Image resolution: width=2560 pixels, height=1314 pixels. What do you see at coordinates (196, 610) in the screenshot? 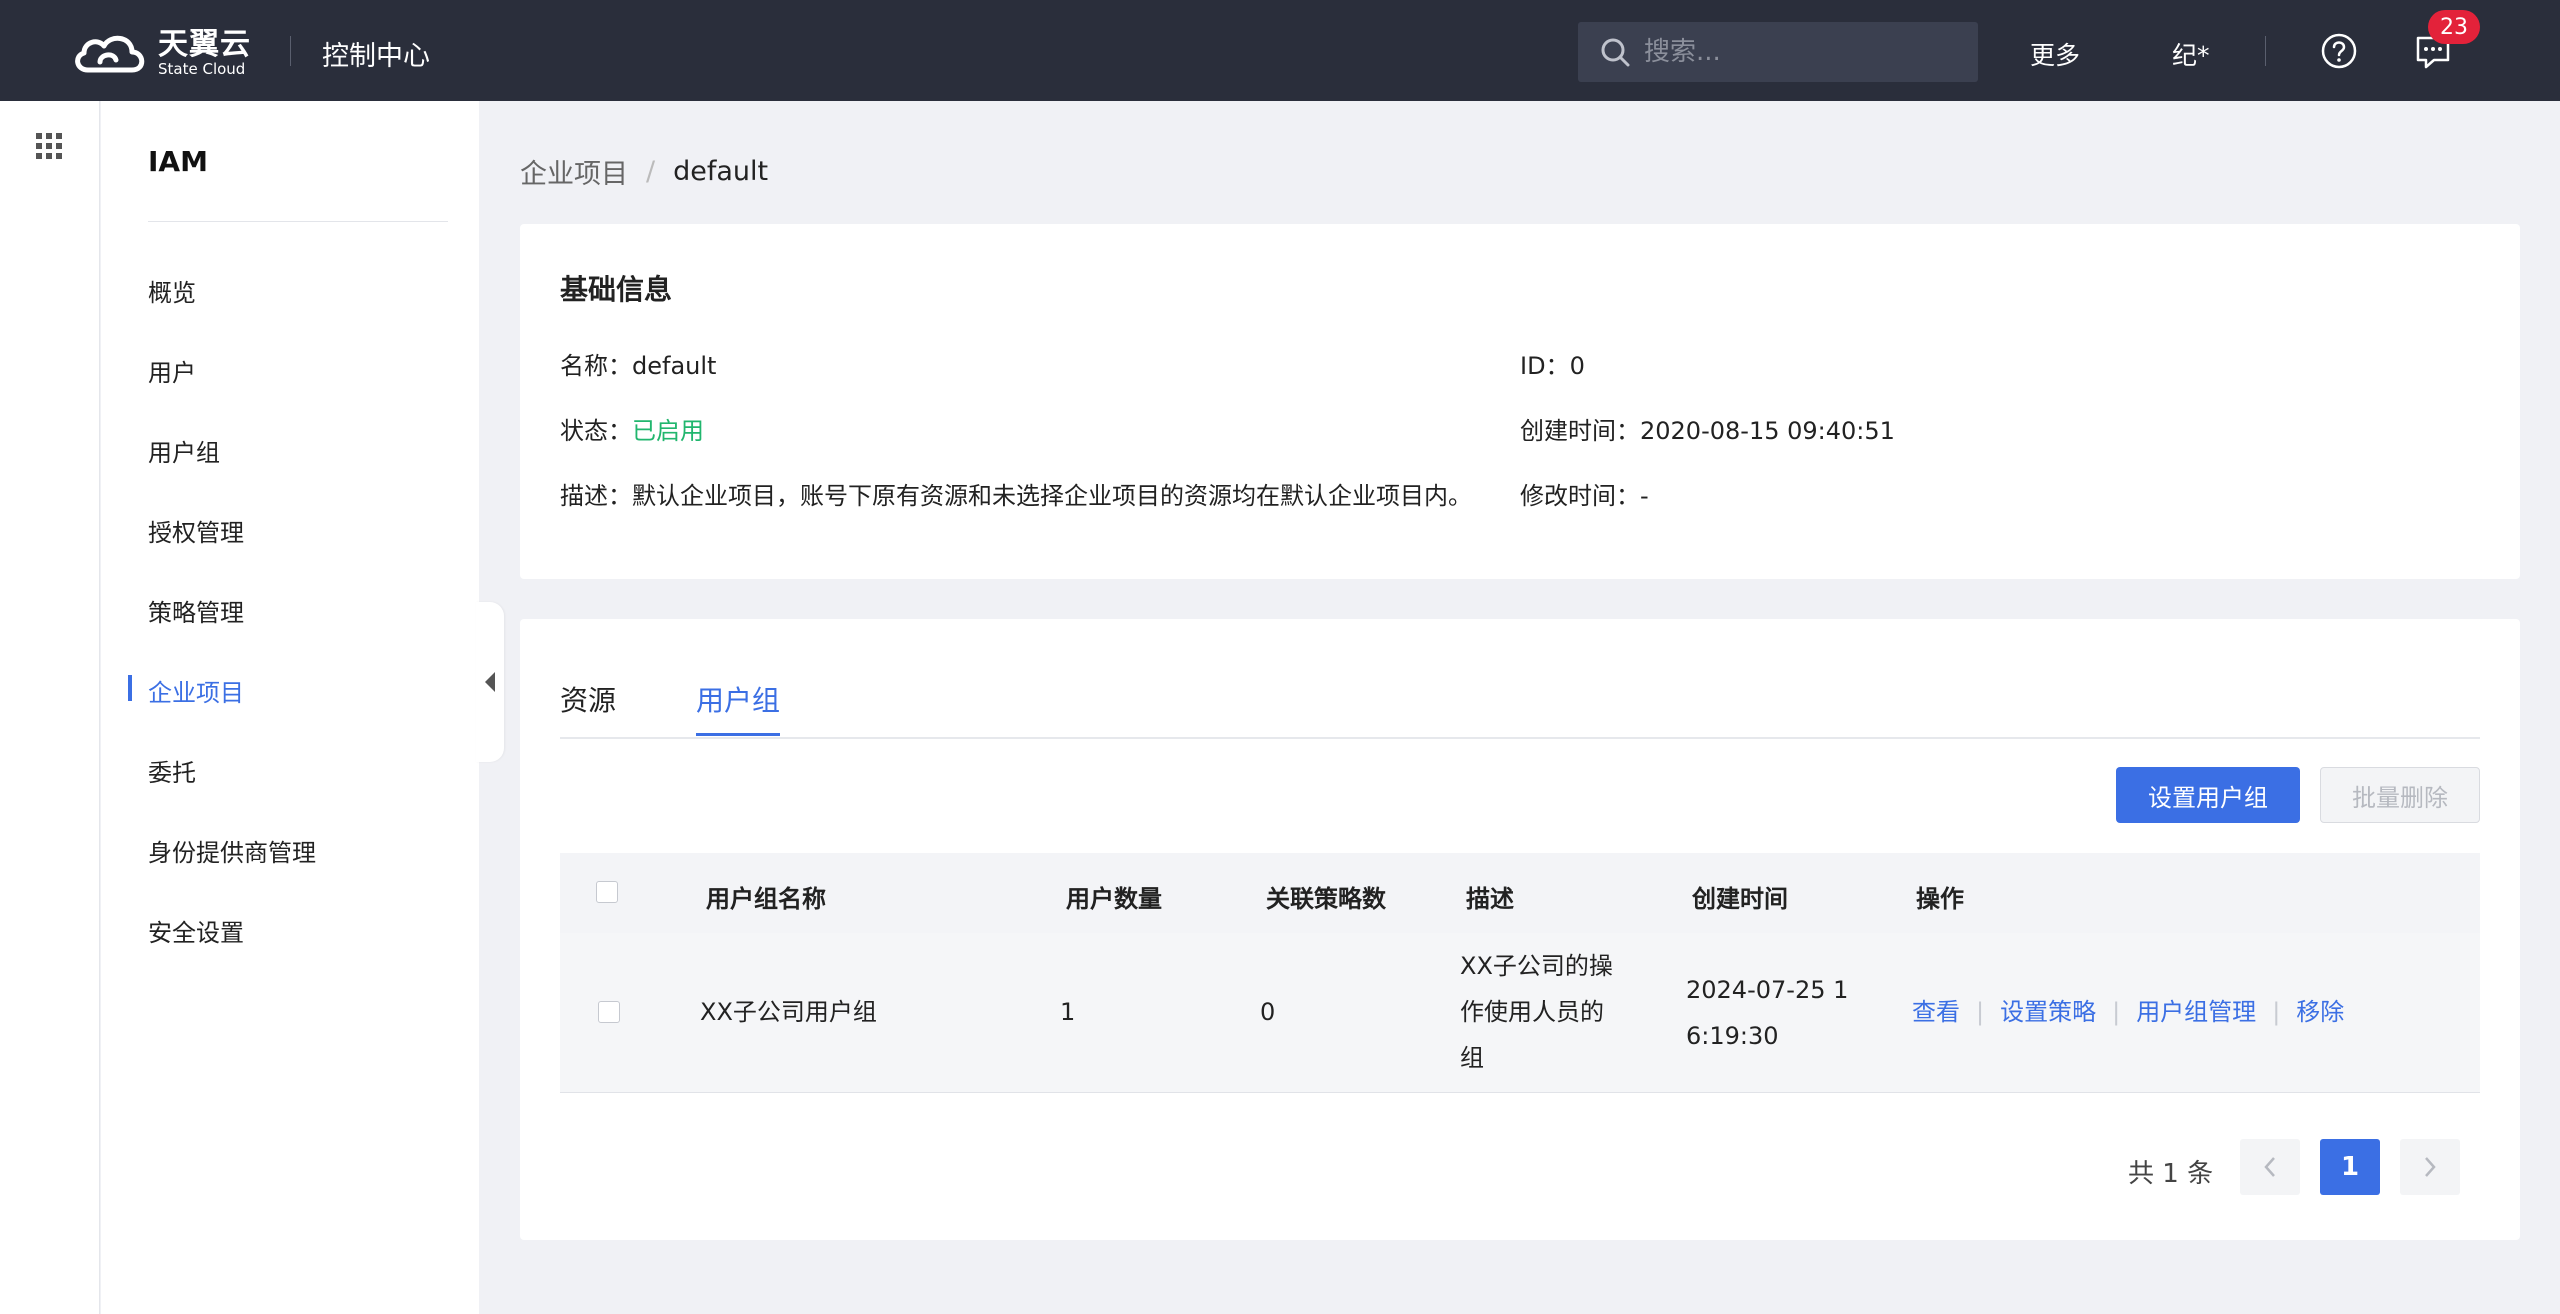
I see `sidebar-item-policies: 策略管理` at bounding box center [196, 610].